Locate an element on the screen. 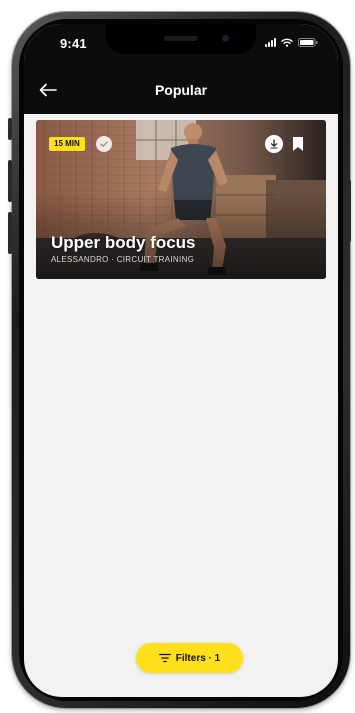 The image size is (355, 713). battery-icon is located at coordinates (308, 42).